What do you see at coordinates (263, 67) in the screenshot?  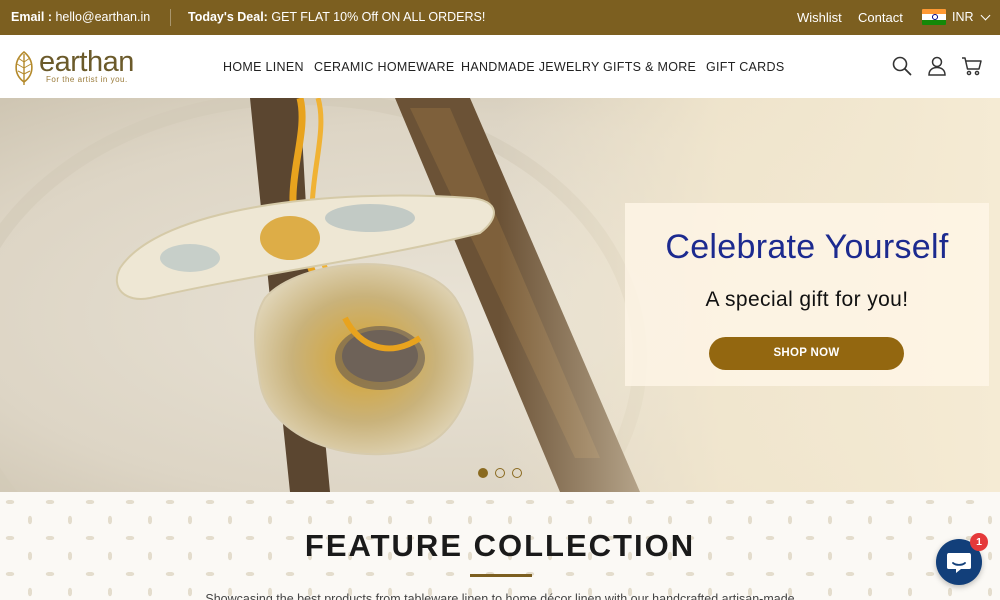 I see `nav-item-home-linen: HOME LINEN` at bounding box center [263, 67].